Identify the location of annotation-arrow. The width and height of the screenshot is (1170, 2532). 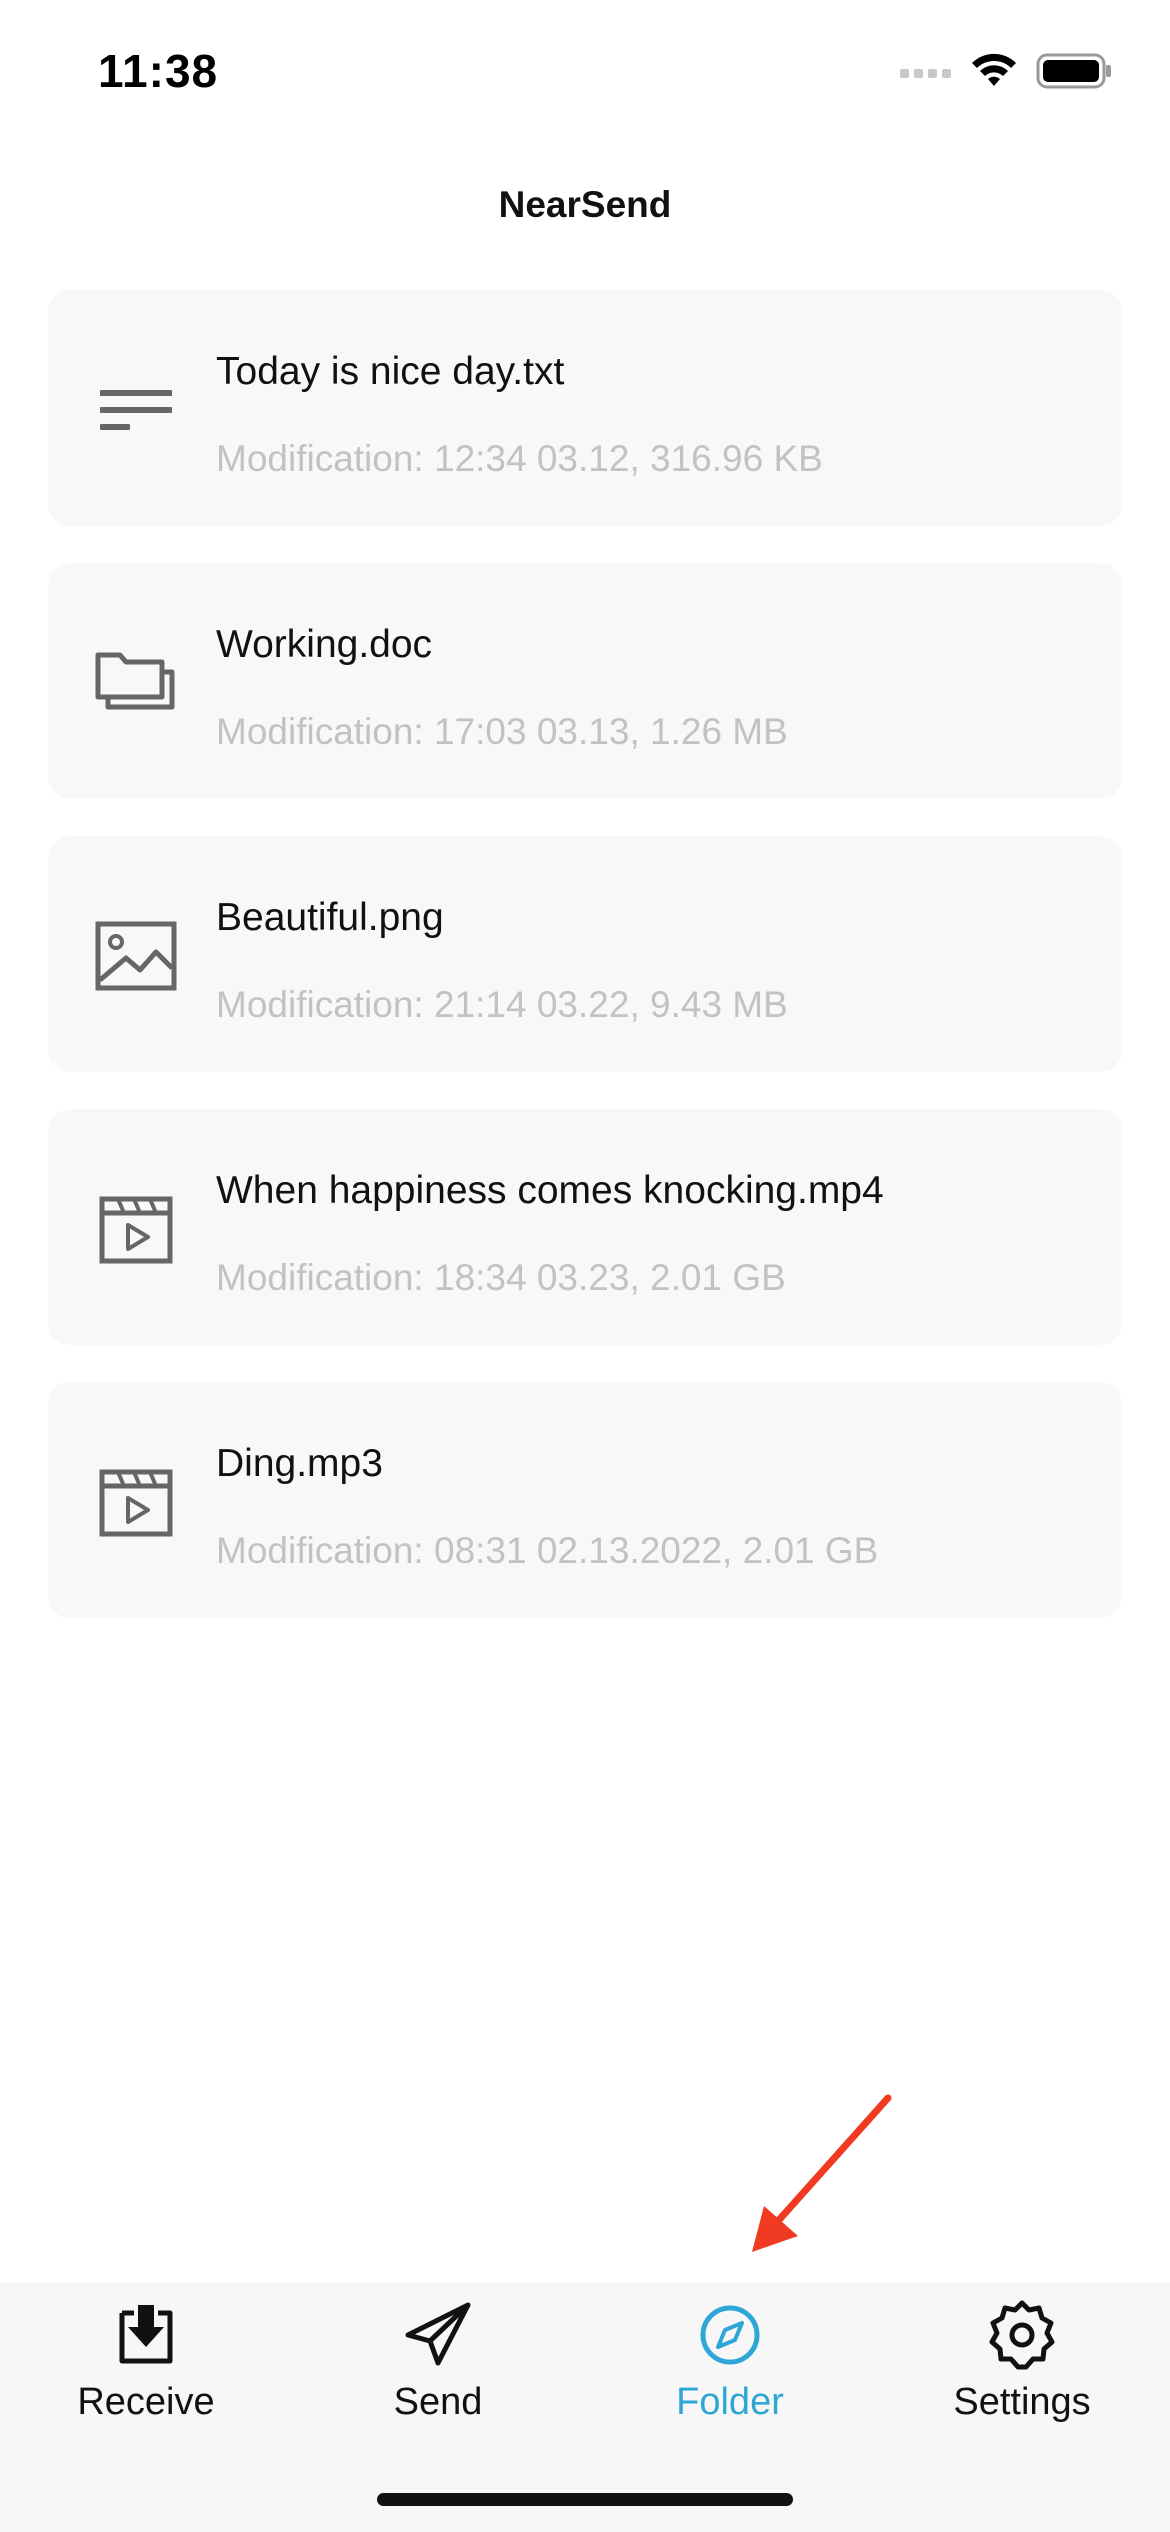
(822, 2173).